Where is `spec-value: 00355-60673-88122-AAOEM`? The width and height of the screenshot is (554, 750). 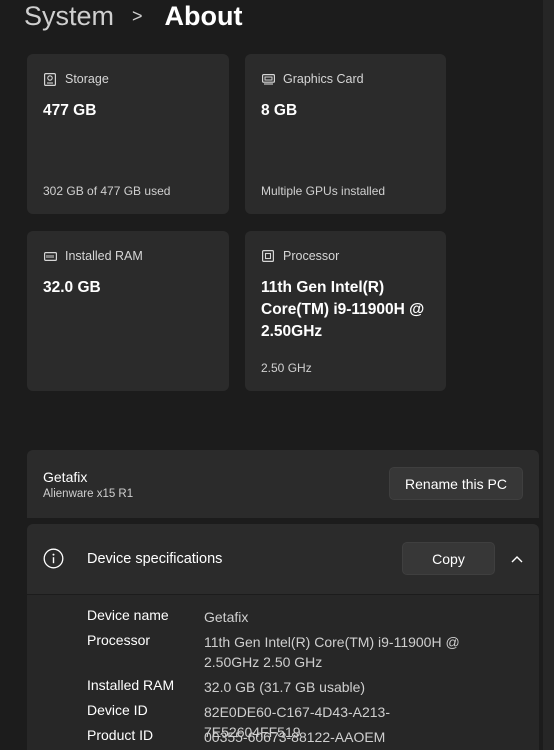 spec-value: 00355-60673-88122-AAOEM is located at coordinates (295, 737).